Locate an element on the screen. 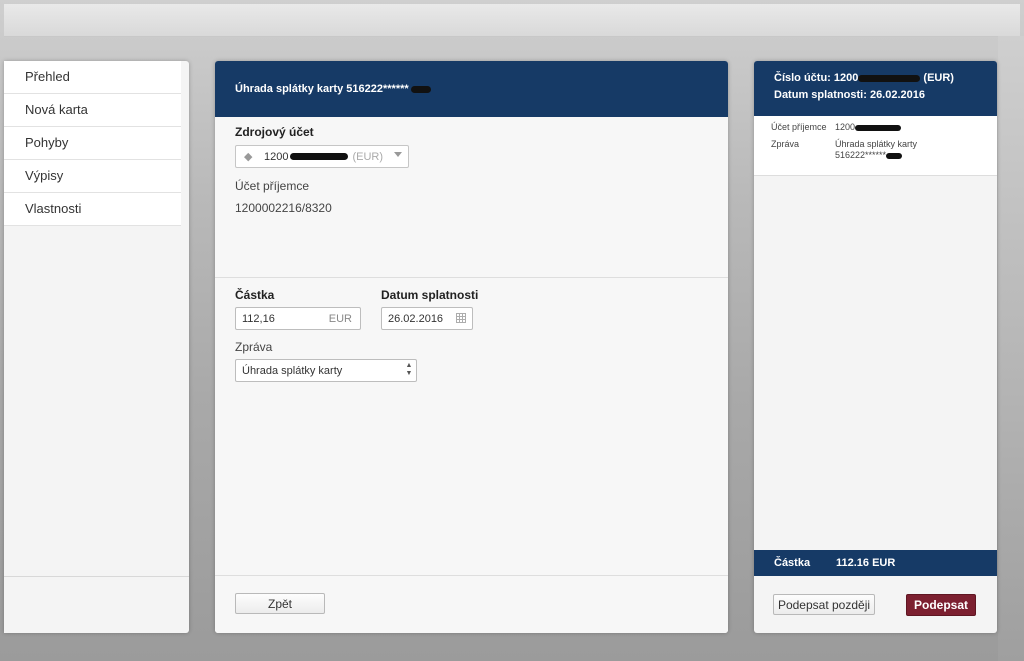 This screenshot has height=661, width=1024. summary-recipient-label: Účet příjemce is located at coordinates (799, 127).